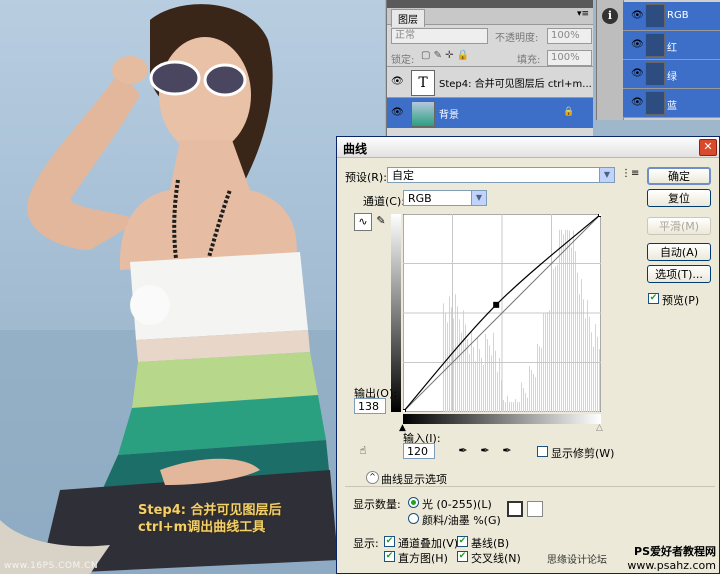 This screenshot has height=574, width=720. I want to click on panel-grip-bar, so click(490, 4).